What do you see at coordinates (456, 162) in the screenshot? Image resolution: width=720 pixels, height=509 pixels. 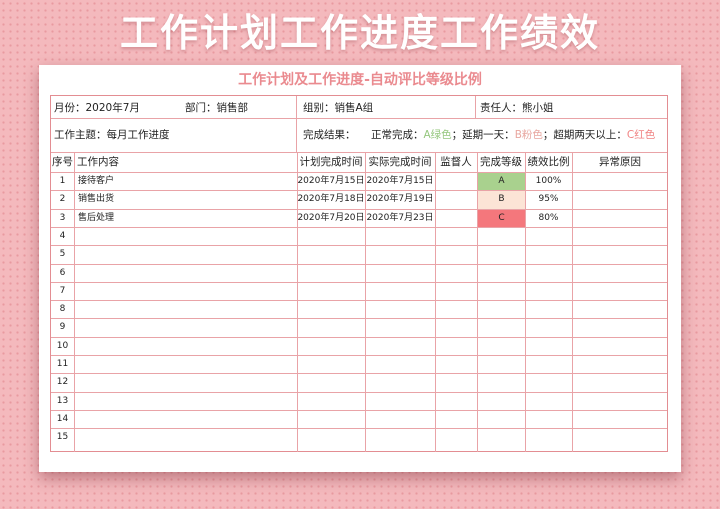 I see `header-4: 监督人` at bounding box center [456, 162].